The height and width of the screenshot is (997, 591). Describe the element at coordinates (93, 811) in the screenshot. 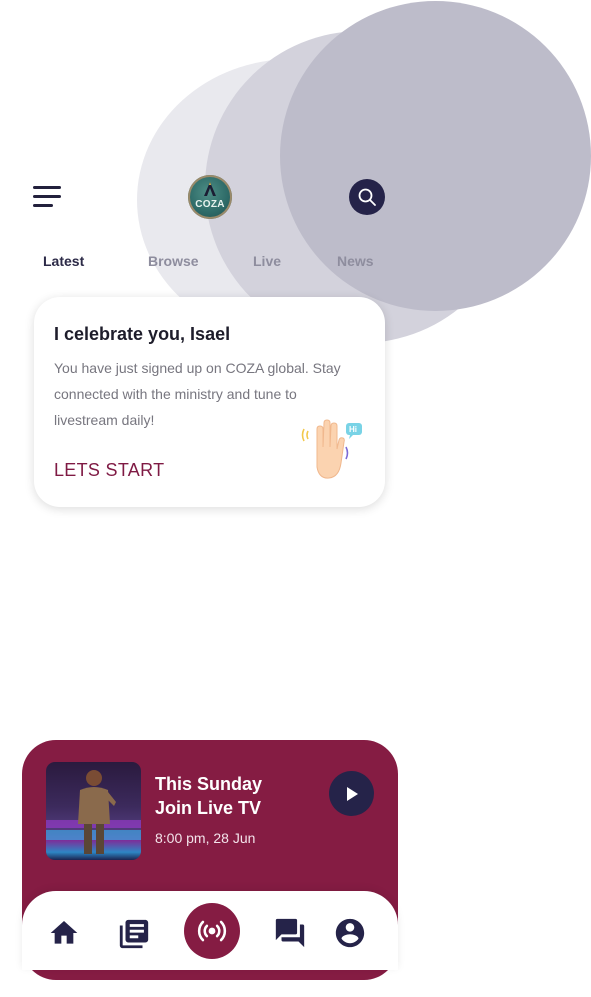

I see `preacher-thumbnail` at that location.